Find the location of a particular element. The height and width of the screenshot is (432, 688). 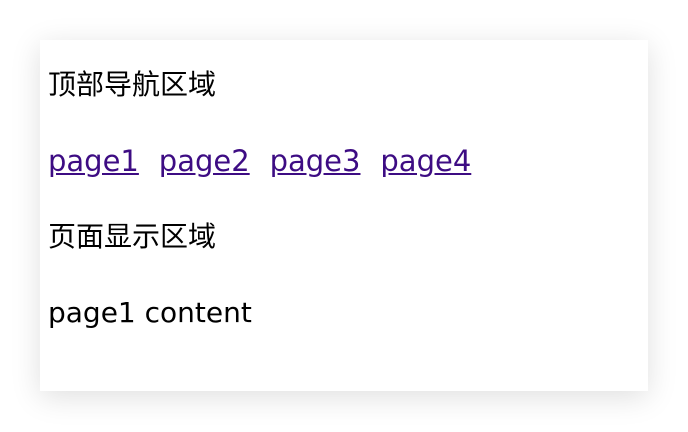

view-area-title: 页面显示区域 is located at coordinates (132, 236).